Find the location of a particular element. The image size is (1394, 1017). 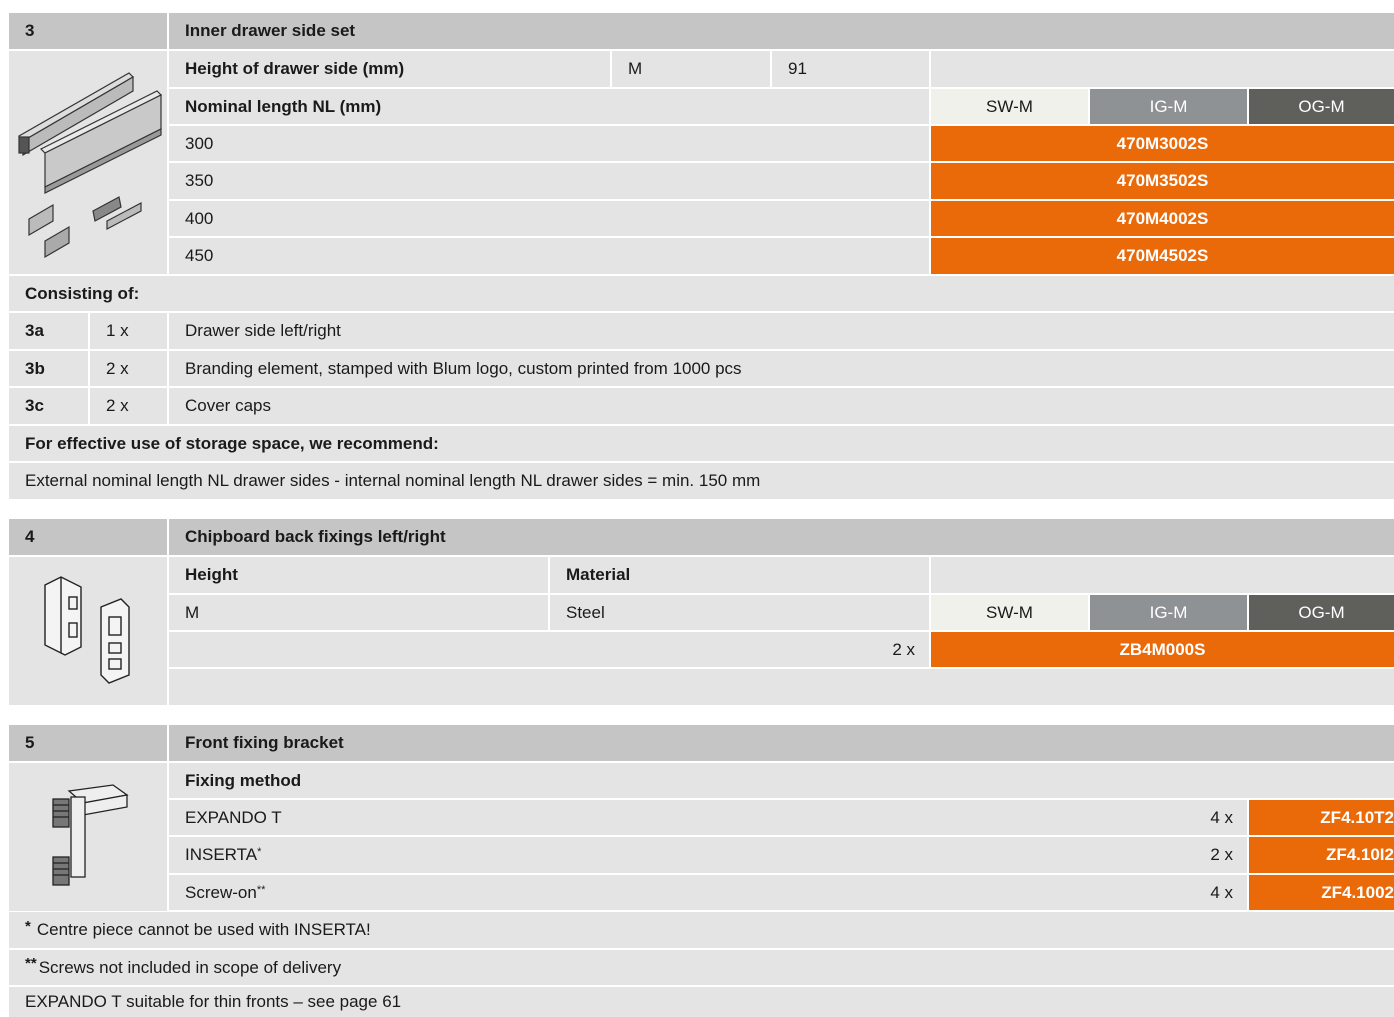

consisting-of-label: Consisting of: is located at coordinates (701, 293).